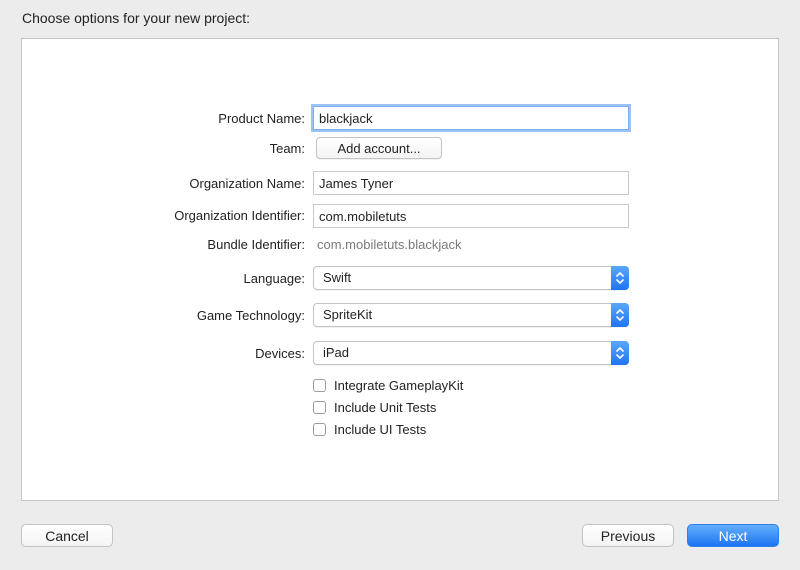 The height and width of the screenshot is (570, 800). Describe the element at coordinates (733, 535) in the screenshot. I see `next-button: Next` at that location.